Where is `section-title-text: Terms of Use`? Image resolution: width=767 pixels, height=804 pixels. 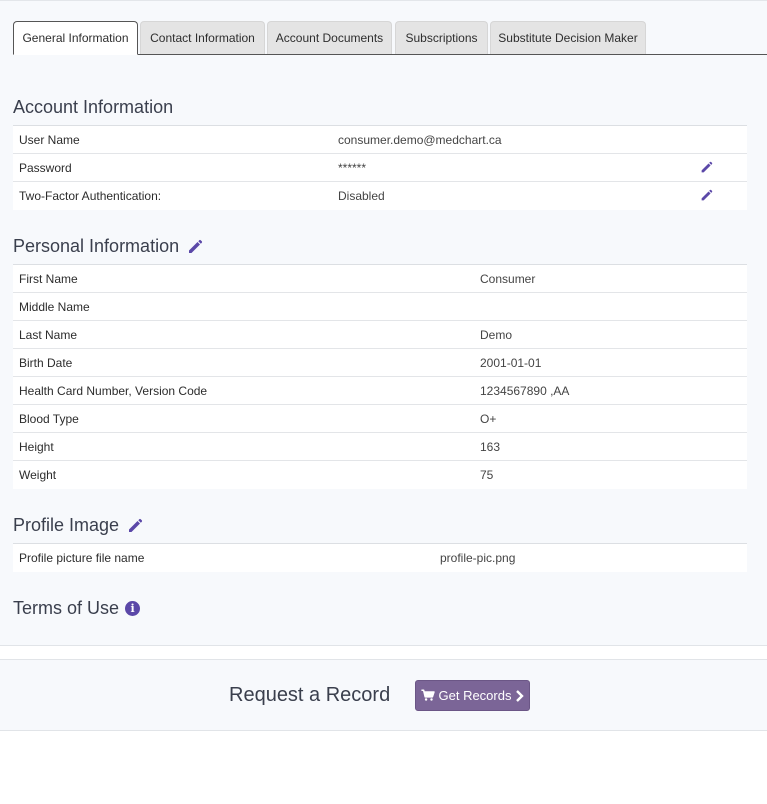 section-title-text: Terms of Use is located at coordinates (66, 608).